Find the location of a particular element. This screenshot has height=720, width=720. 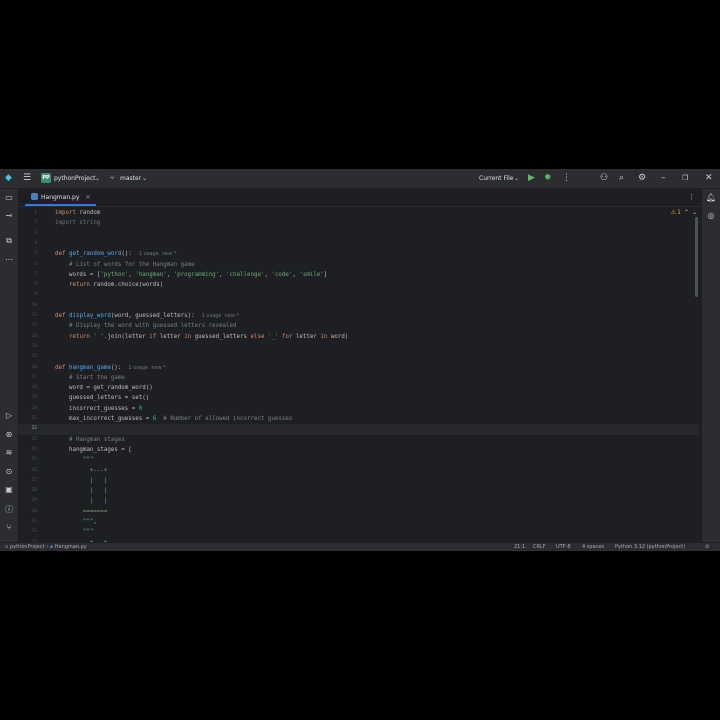

code-line: 2 import string is located at coordinates (359, 223).